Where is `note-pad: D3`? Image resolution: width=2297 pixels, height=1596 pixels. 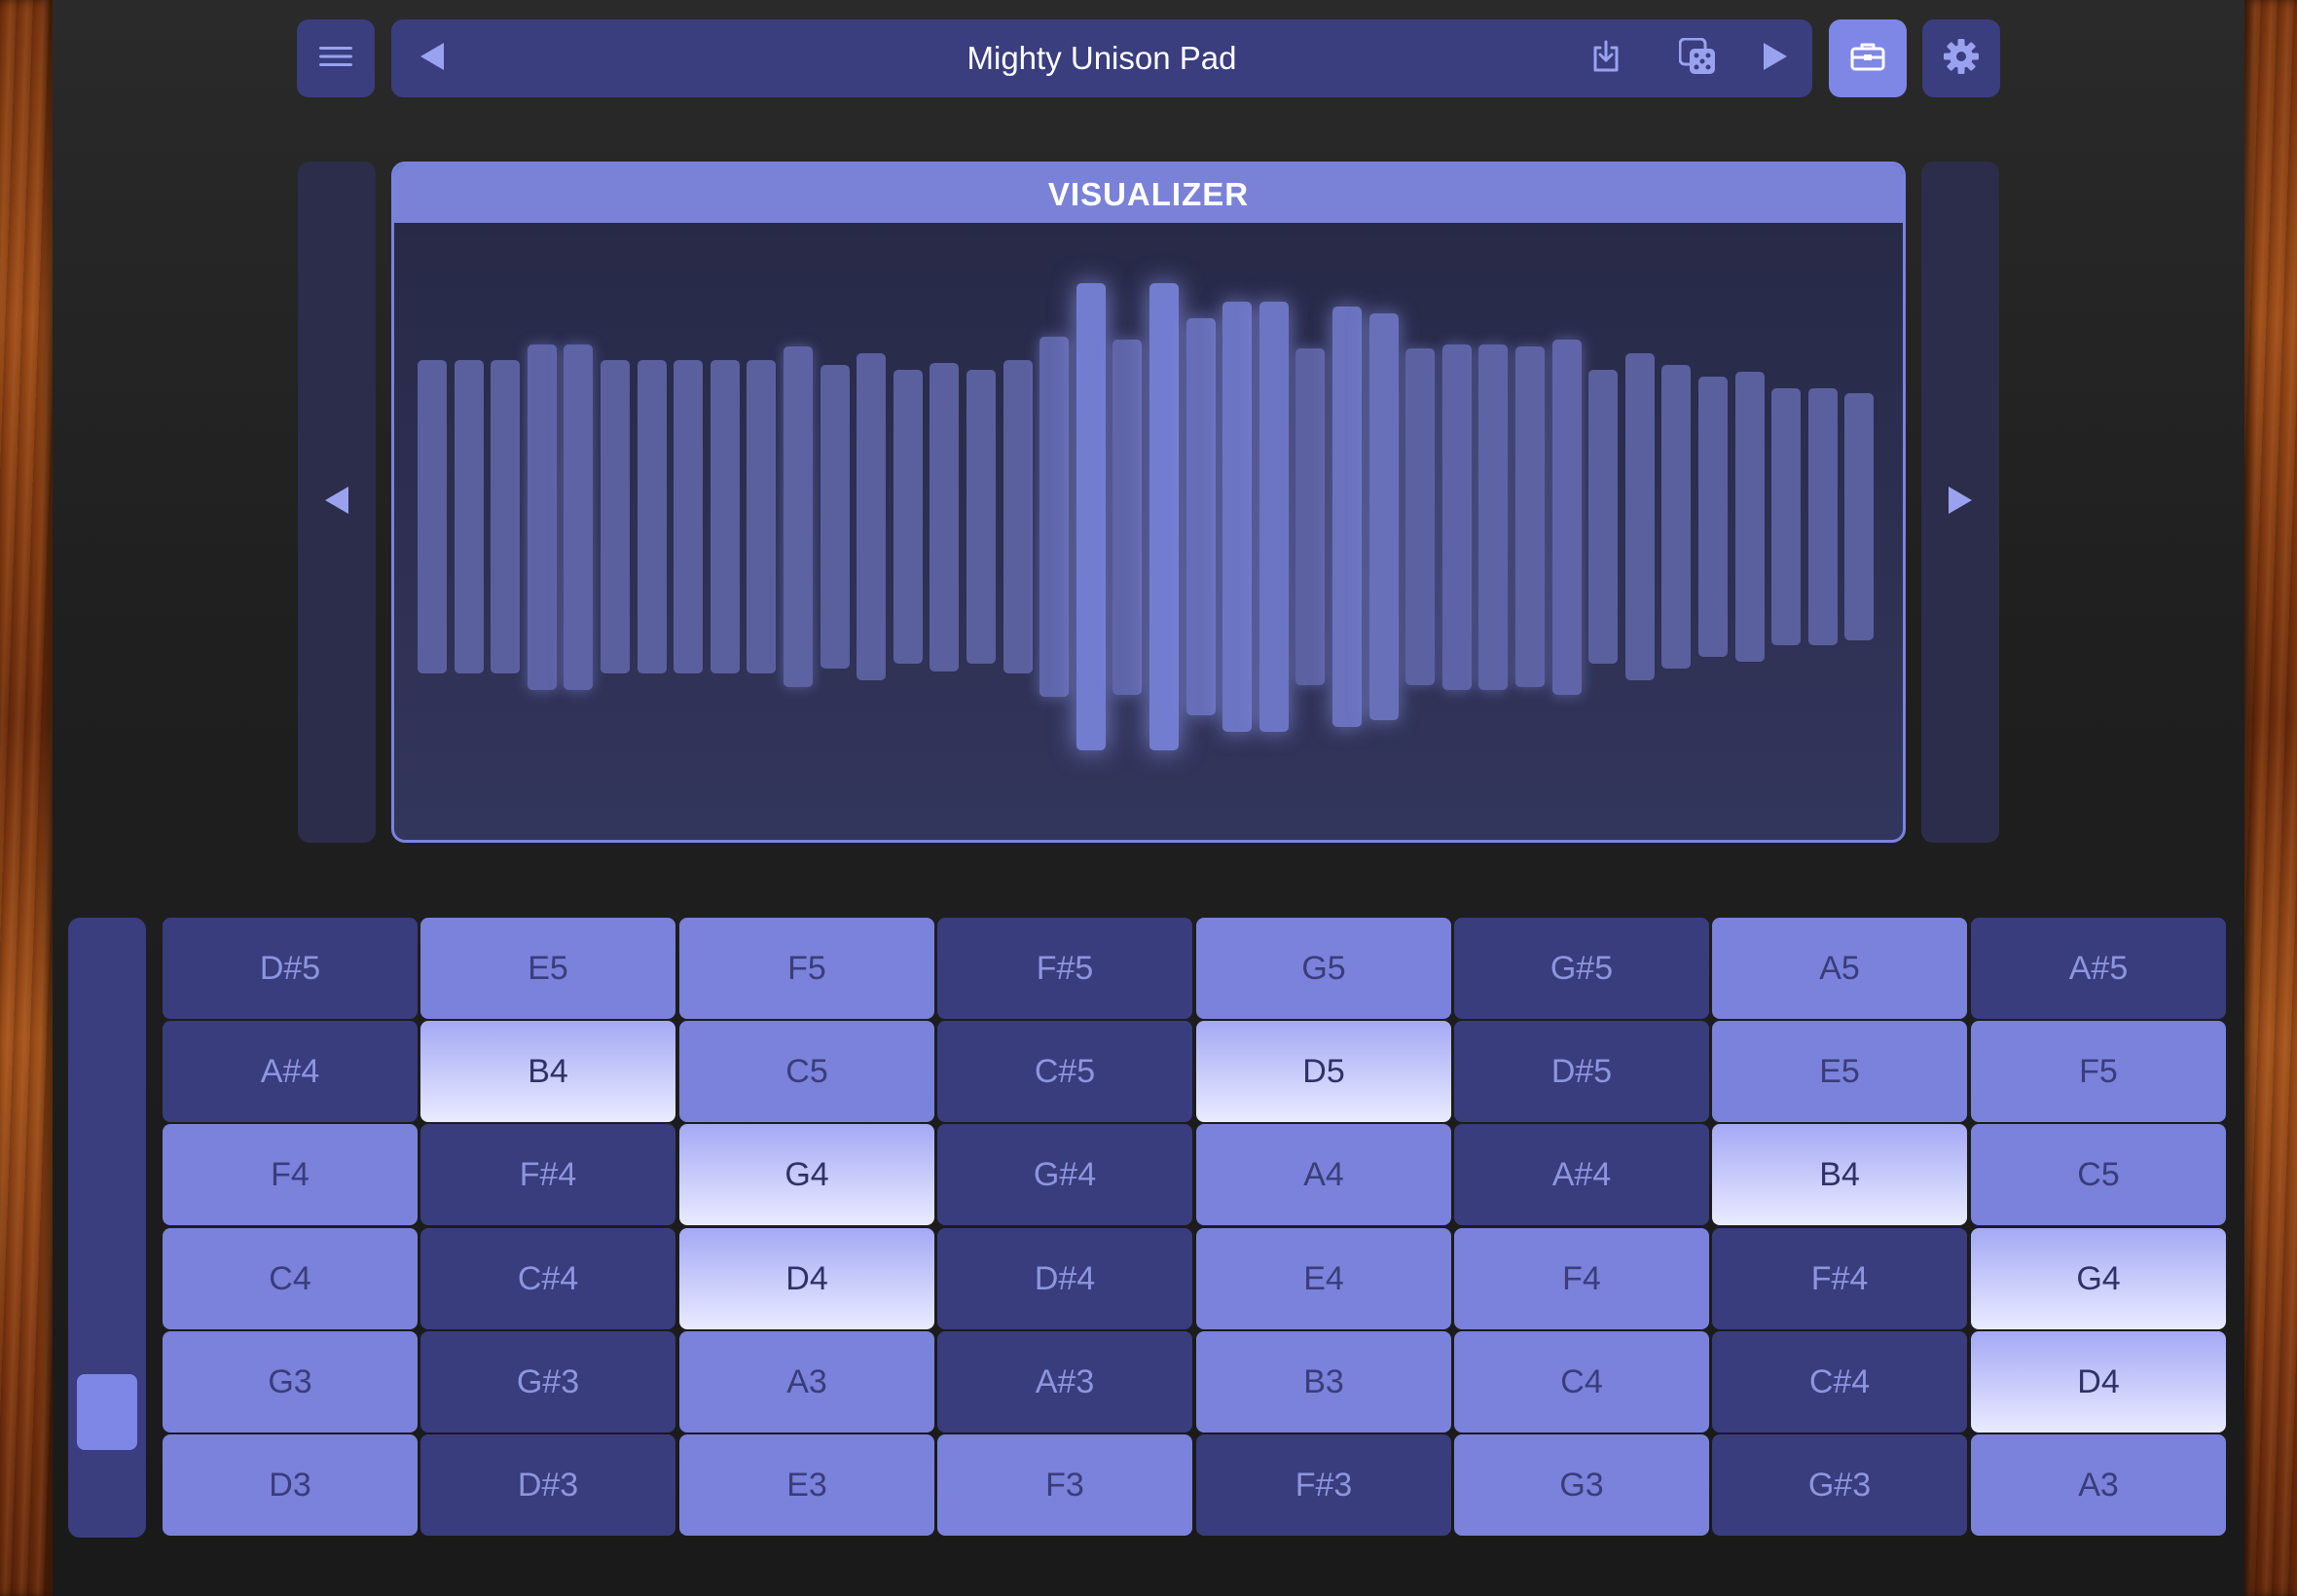 note-pad: D3 is located at coordinates (291, 1485).